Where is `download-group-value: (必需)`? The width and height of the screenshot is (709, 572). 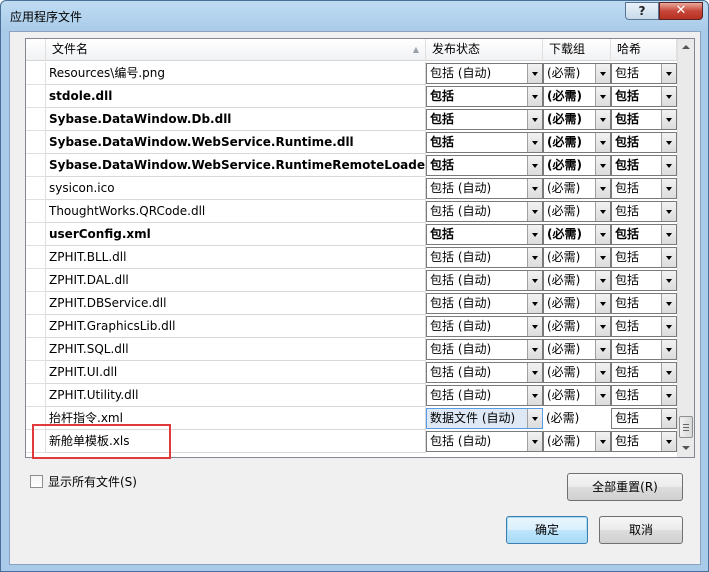 download-group-value: (必需) is located at coordinates (578, 418).